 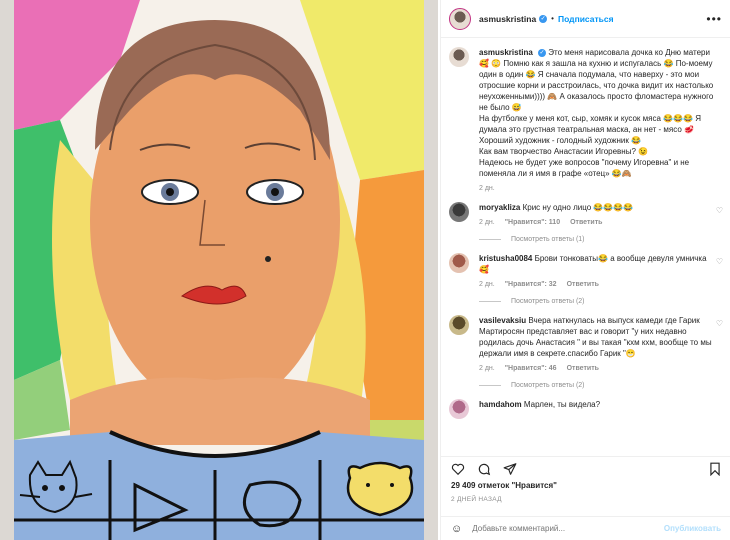 What do you see at coordinates (505, 258) in the screenshot?
I see `comment-username: kristusha0084` at bounding box center [505, 258].